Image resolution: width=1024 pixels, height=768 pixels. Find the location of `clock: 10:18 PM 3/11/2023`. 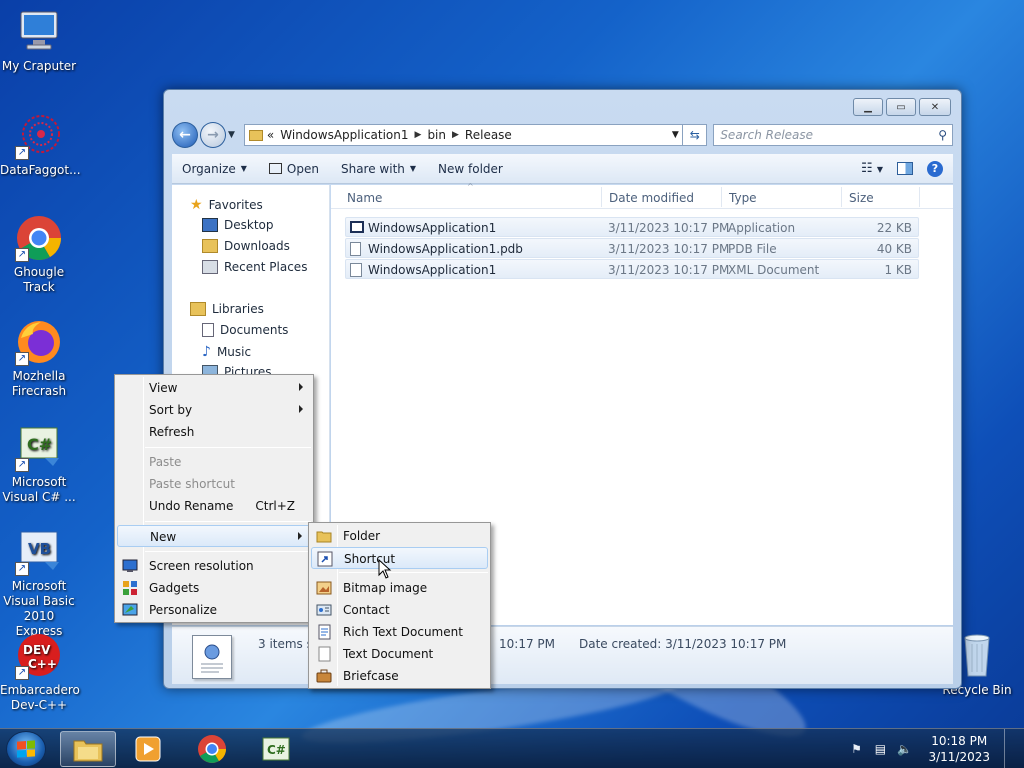

clock: 10:18 PM 3/11/2023 is located at coordinates (959, 749).